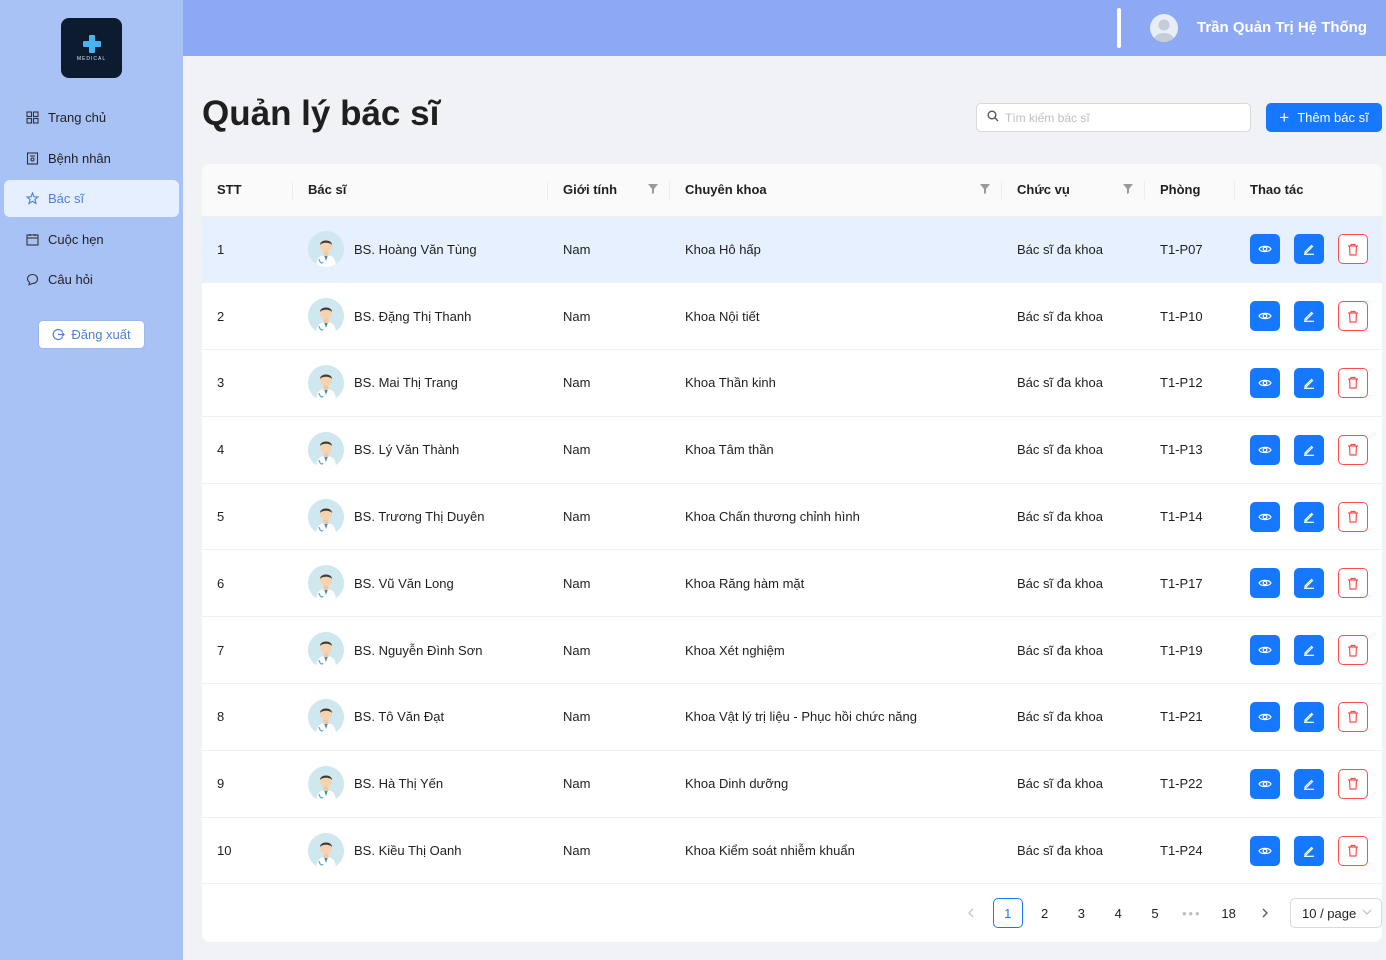  I want to click on doctor-name: BS. Đặng Thị Thanh, so click(413, 316).